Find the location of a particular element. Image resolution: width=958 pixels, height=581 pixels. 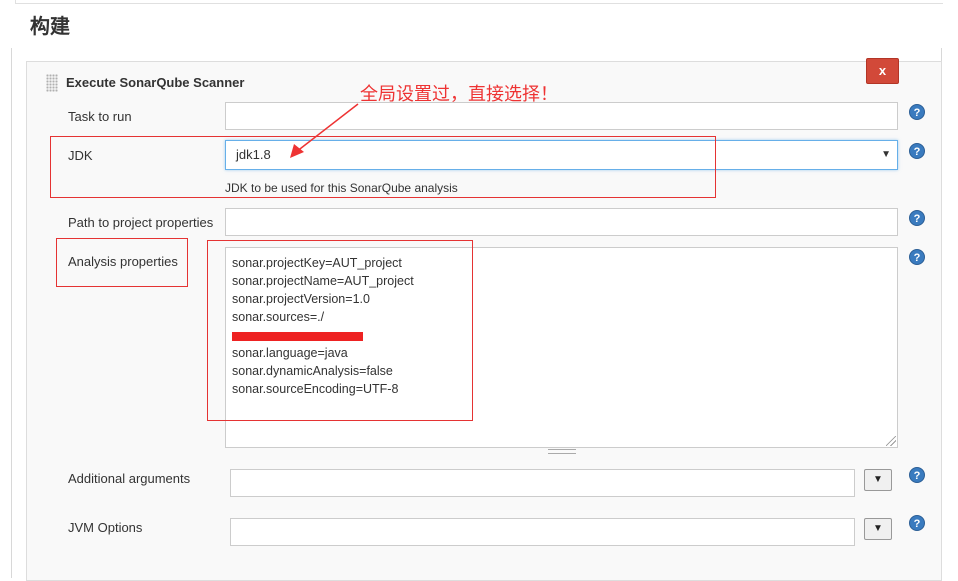

annotation-arrow-icon is located at coordinates (324, 130).